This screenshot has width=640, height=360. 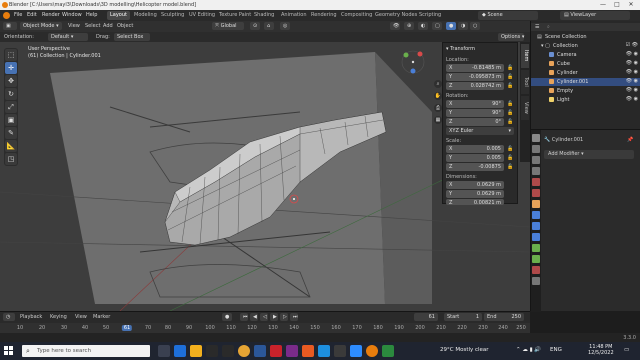 I want to click on tab-uv-editing: UV Editing, so click(x=202, y=15).